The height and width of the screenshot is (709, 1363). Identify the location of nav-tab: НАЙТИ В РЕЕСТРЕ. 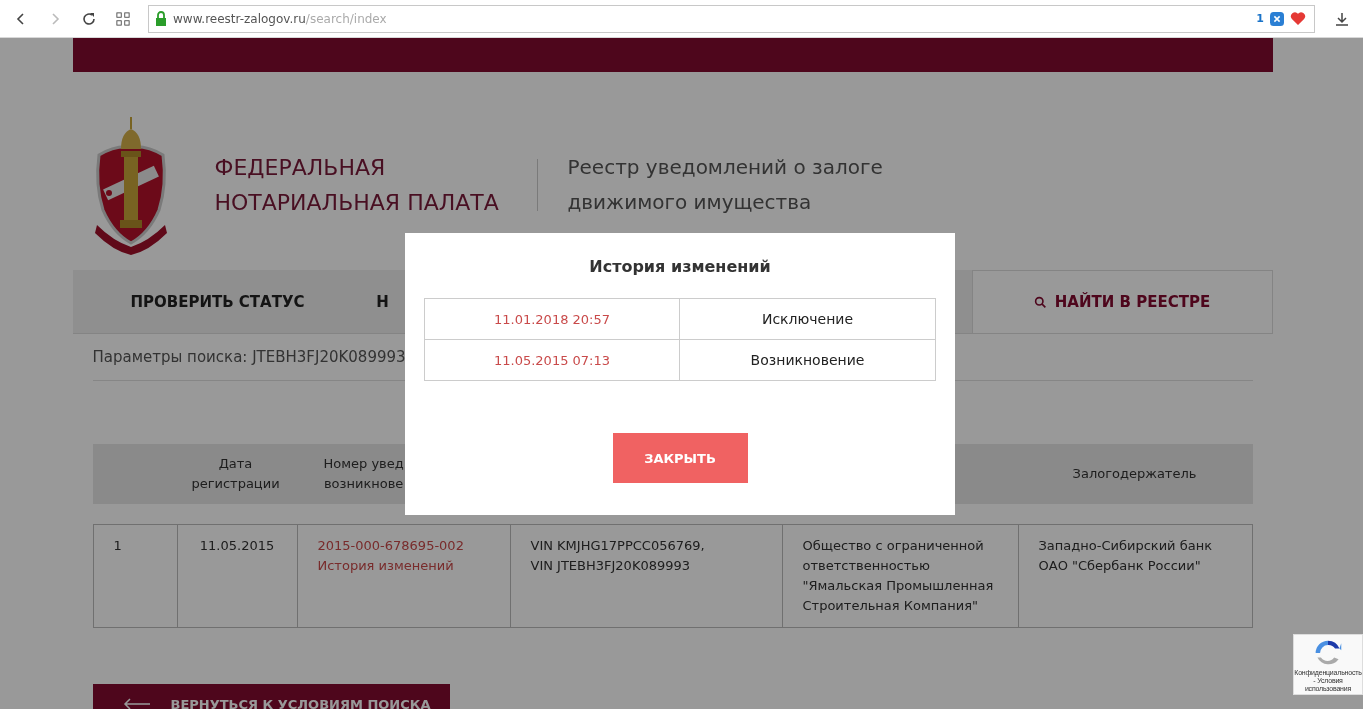
(1122, 301).